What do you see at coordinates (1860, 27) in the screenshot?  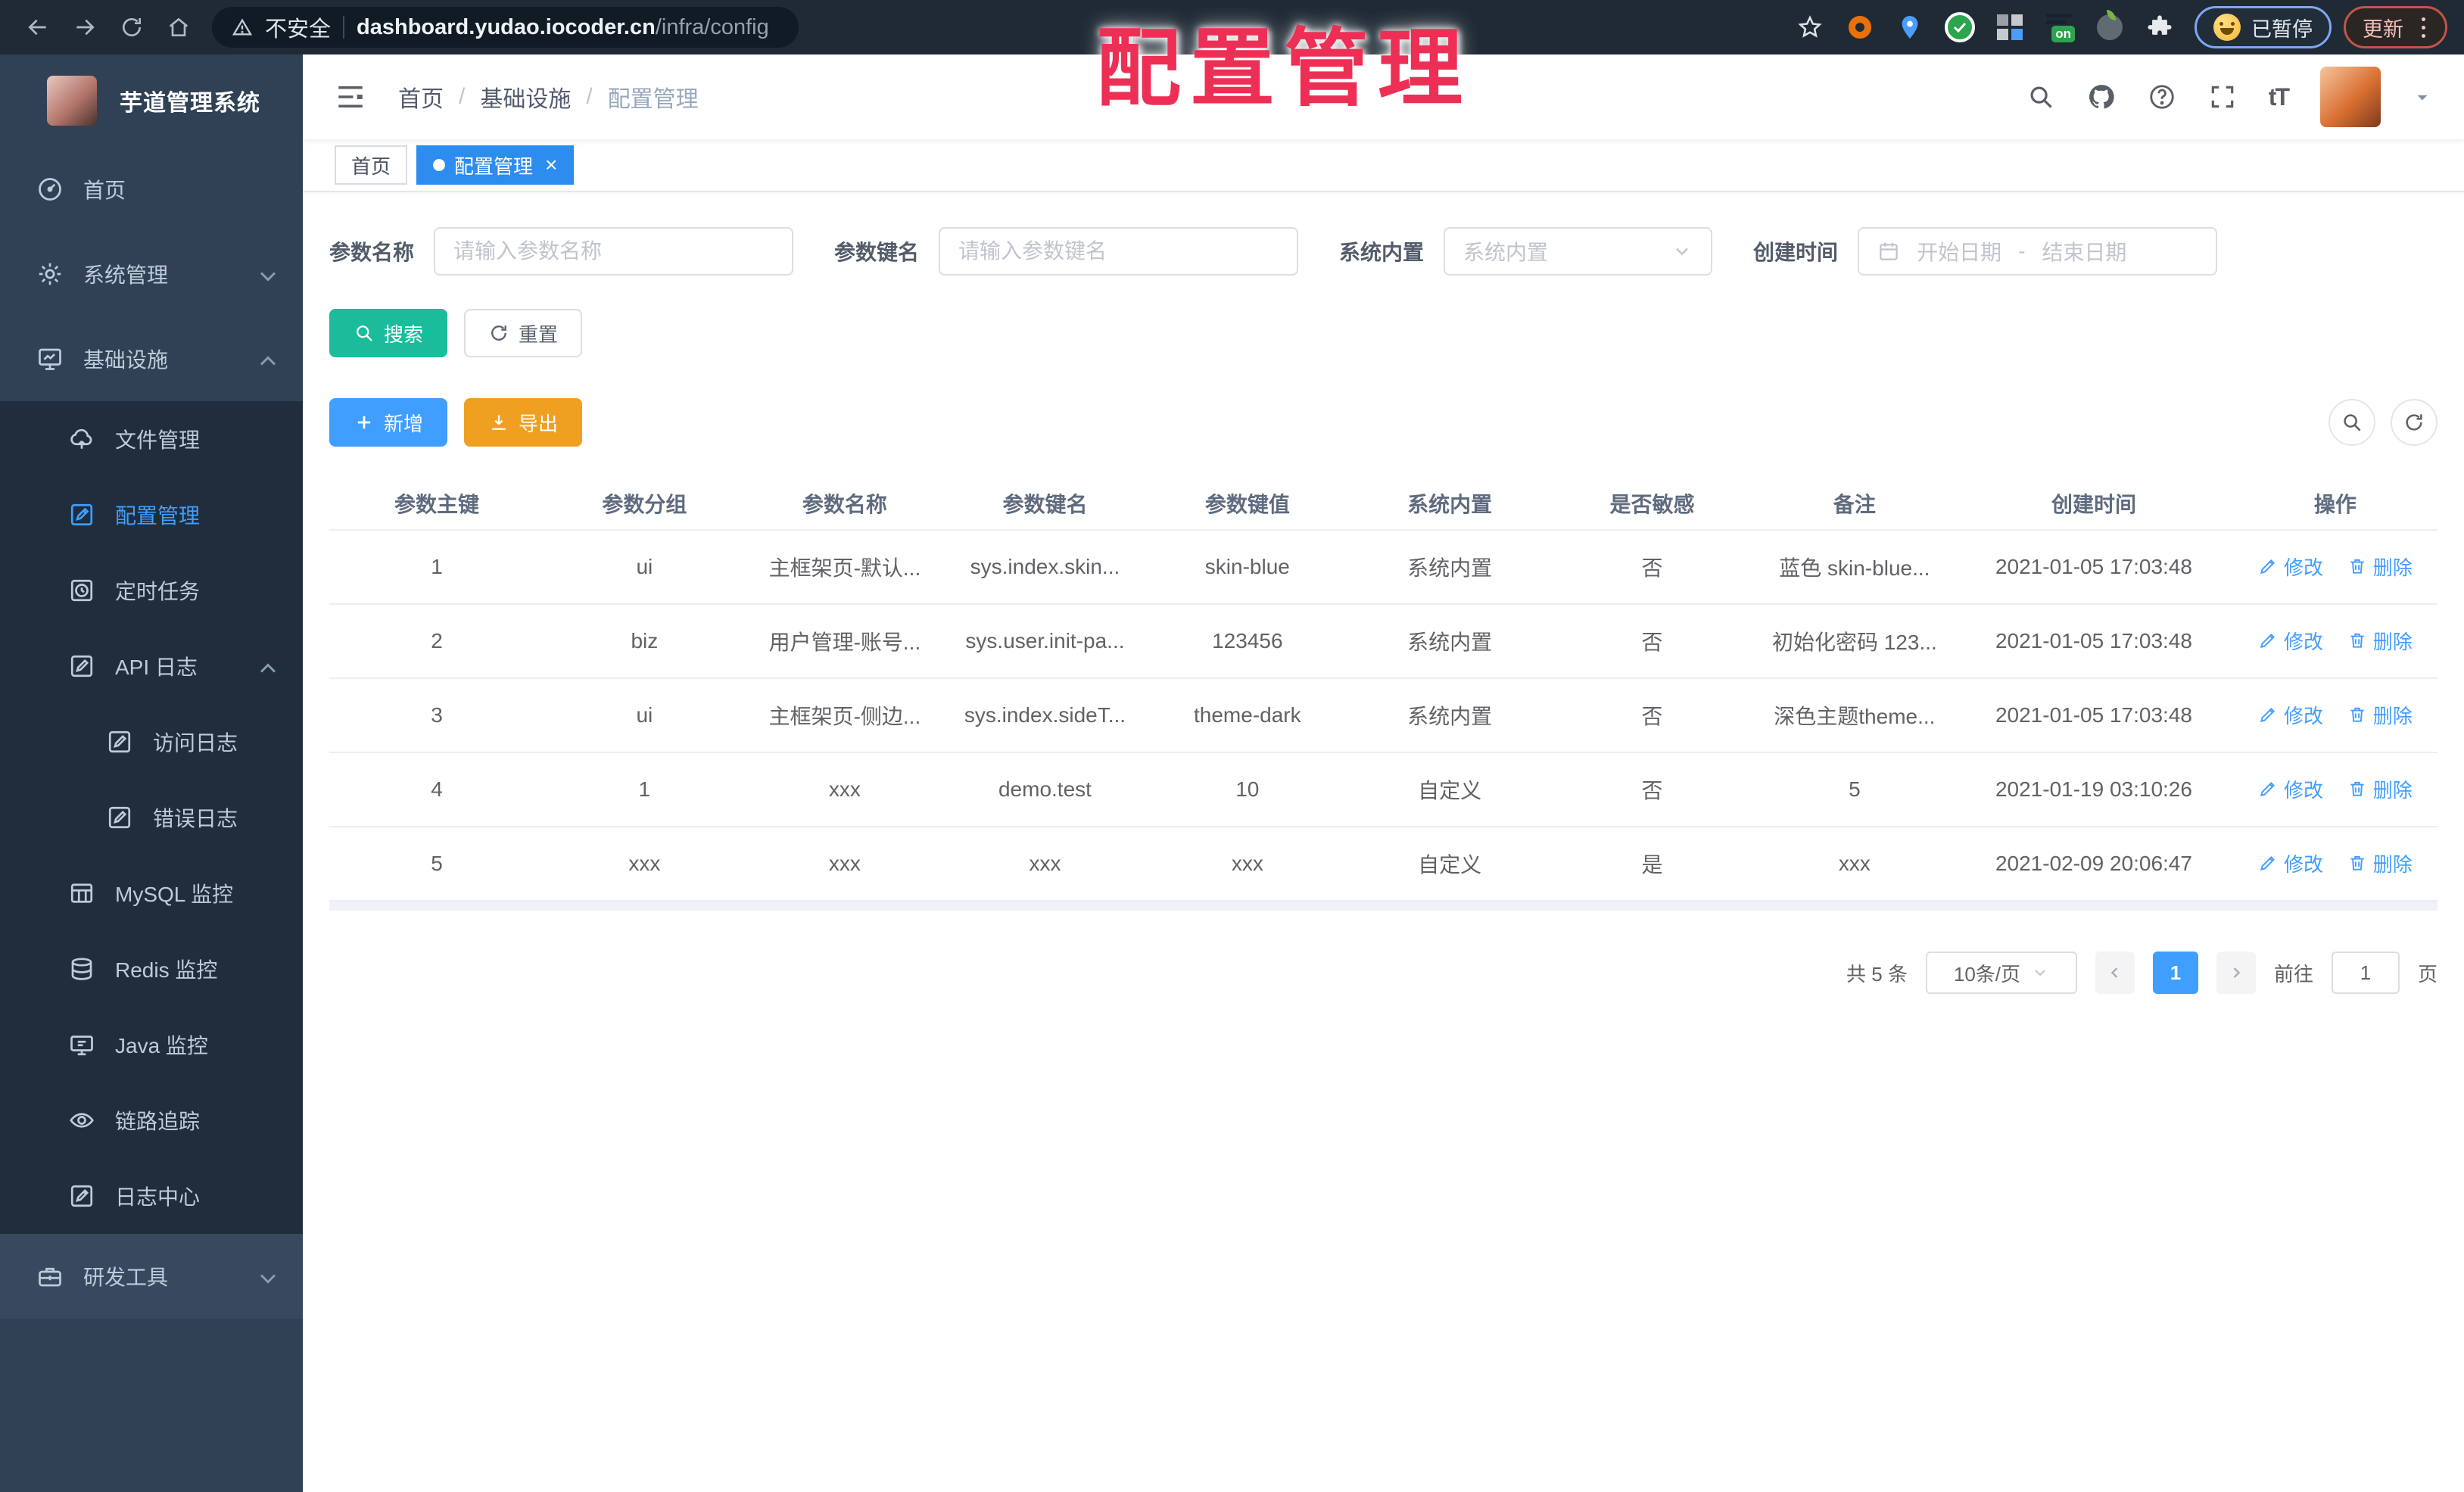 I see `ext-orange-circle-icon` at bounding box center [1860, 27].